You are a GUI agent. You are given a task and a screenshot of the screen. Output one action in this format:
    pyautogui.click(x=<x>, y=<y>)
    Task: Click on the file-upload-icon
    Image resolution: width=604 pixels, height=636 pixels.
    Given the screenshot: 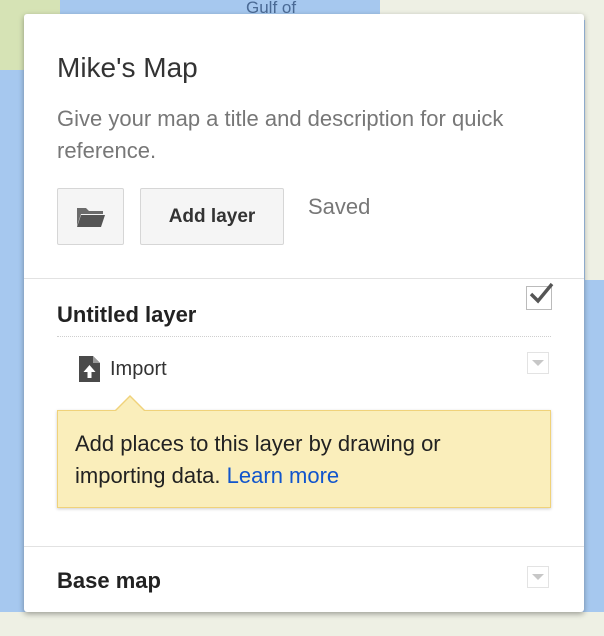 What is the action you would take?
    pyautogui.click(x=89, y=369)
    